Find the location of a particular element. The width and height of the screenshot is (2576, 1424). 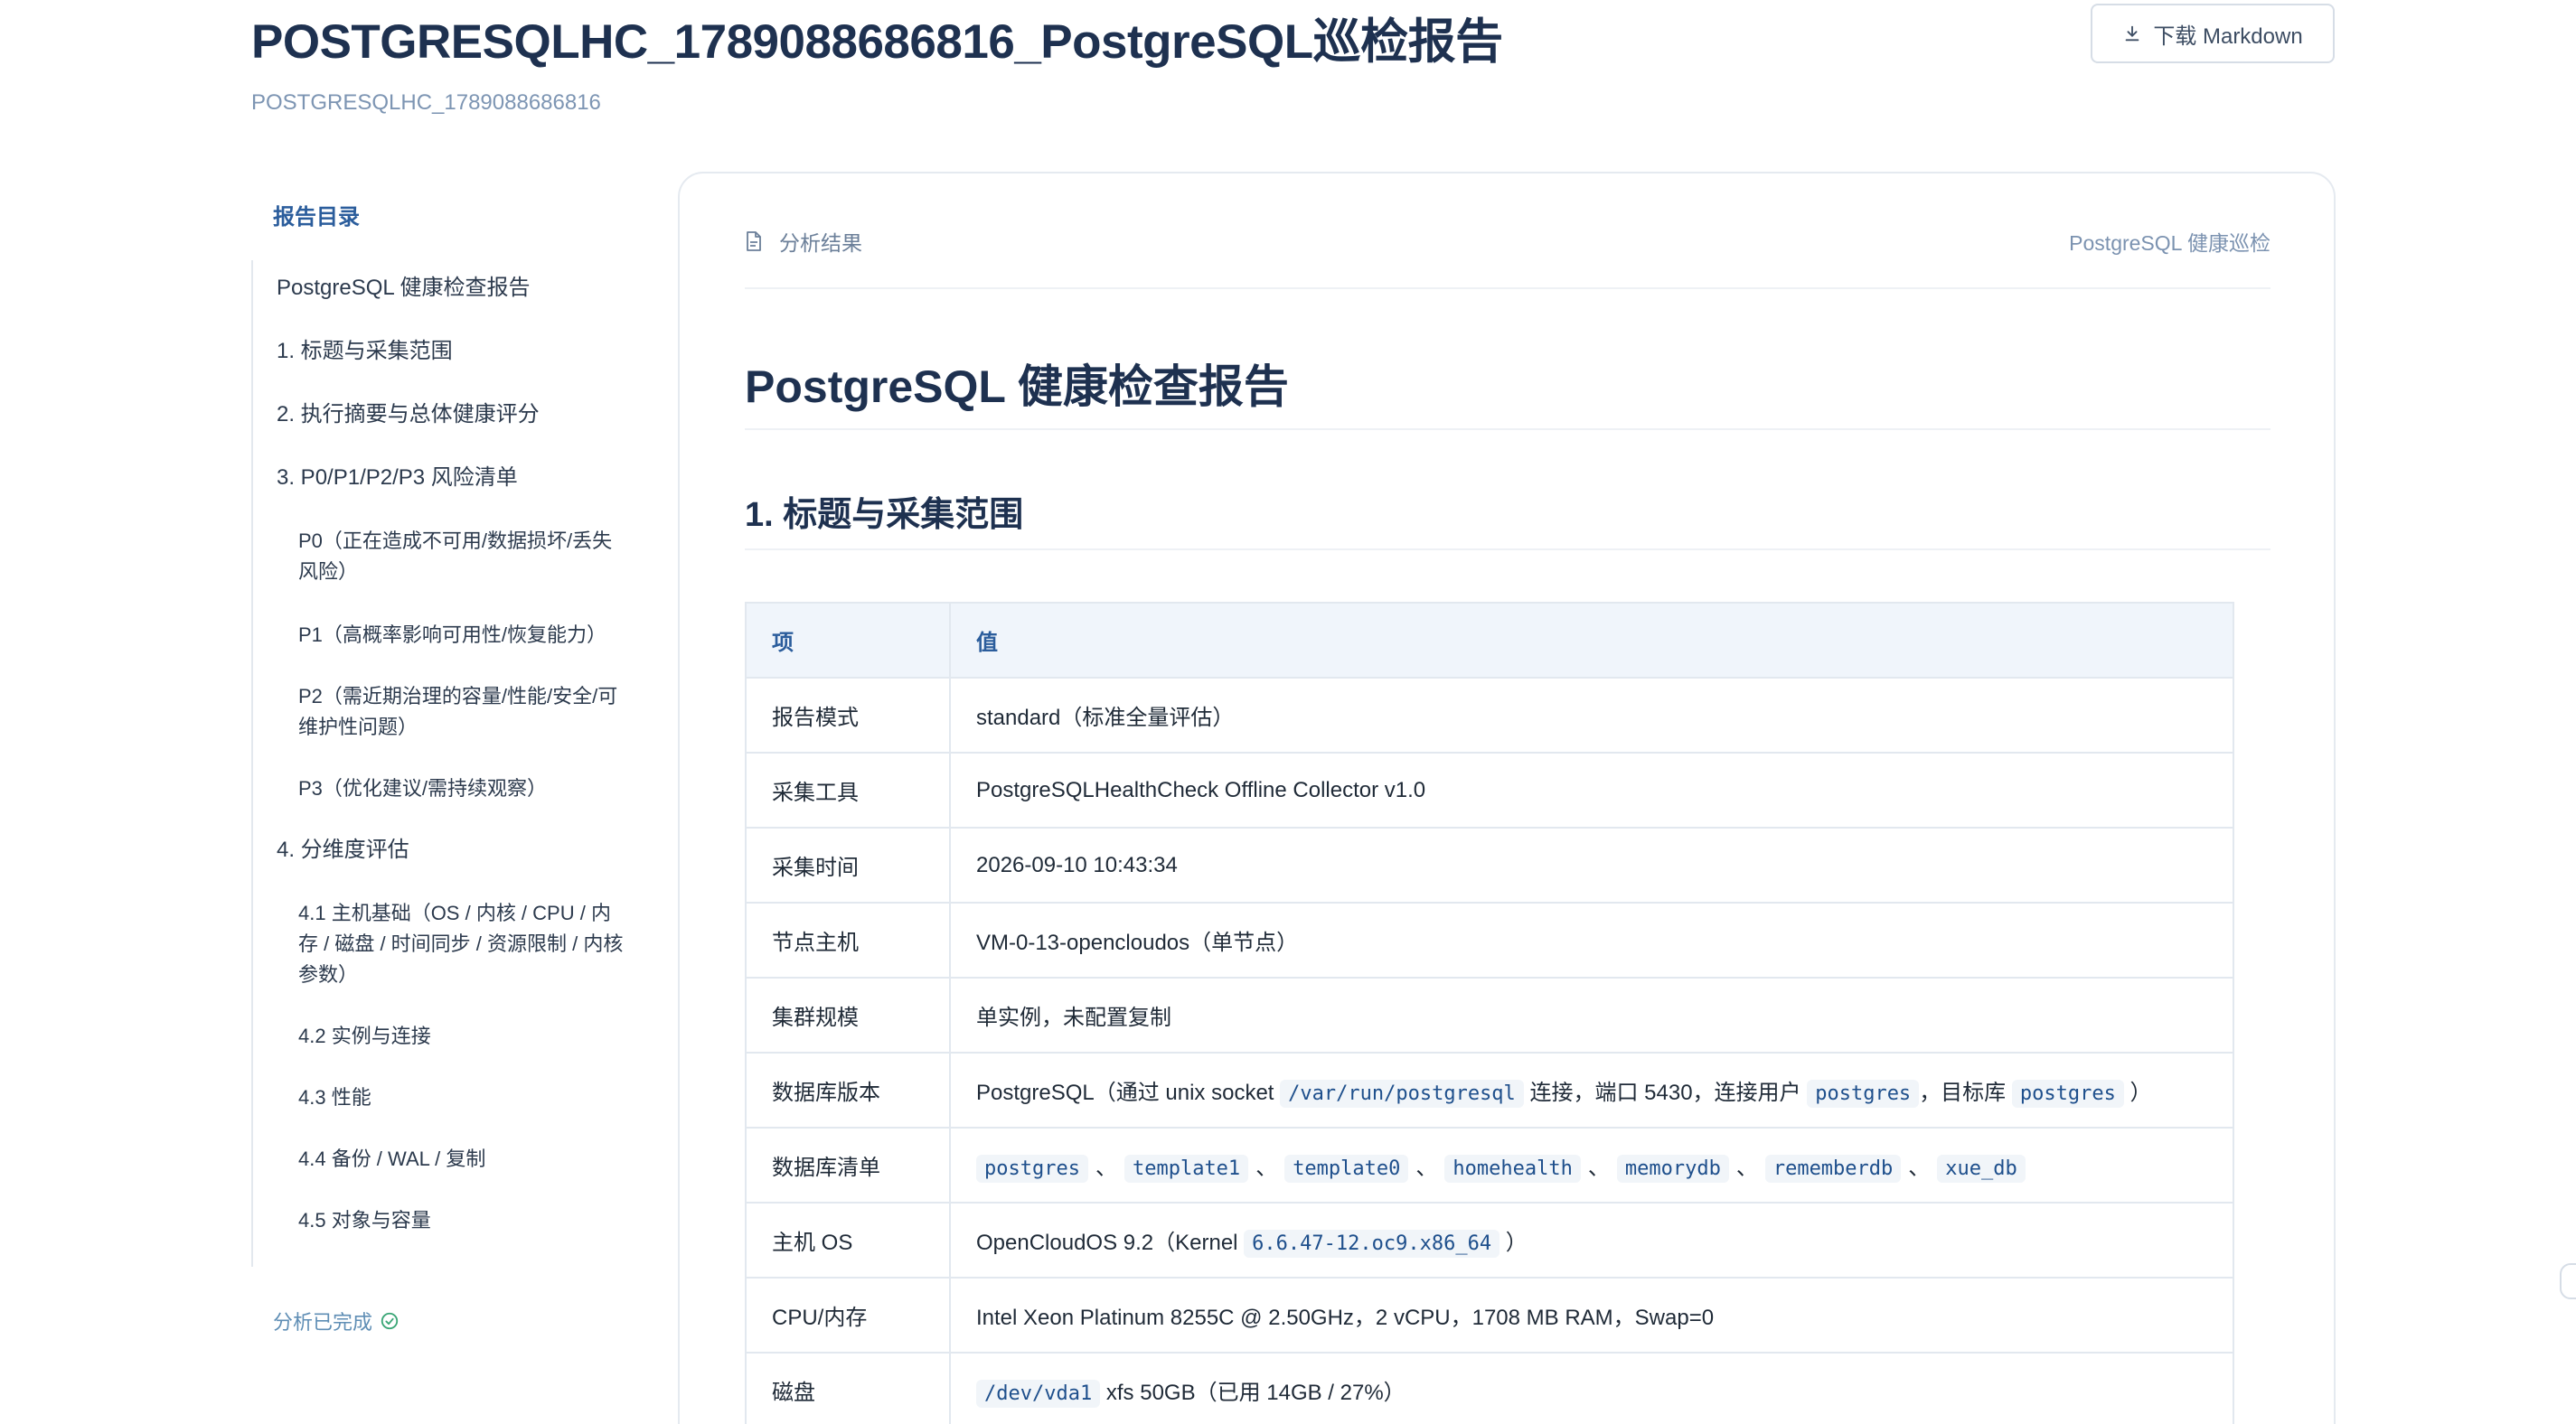

target-db-code: postgres is located at coordinates (2067, 1094).